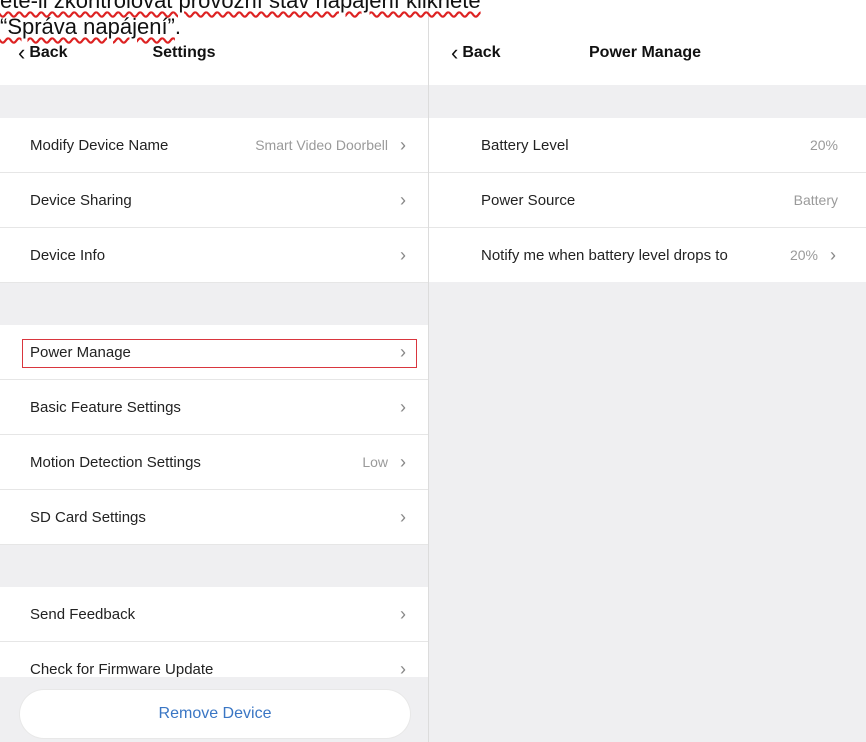 The width and height of the screenshot is (866, 742). Describe the element at coordinates (184, 52) in the screenshot. I see `page-title: Settings` at that location.